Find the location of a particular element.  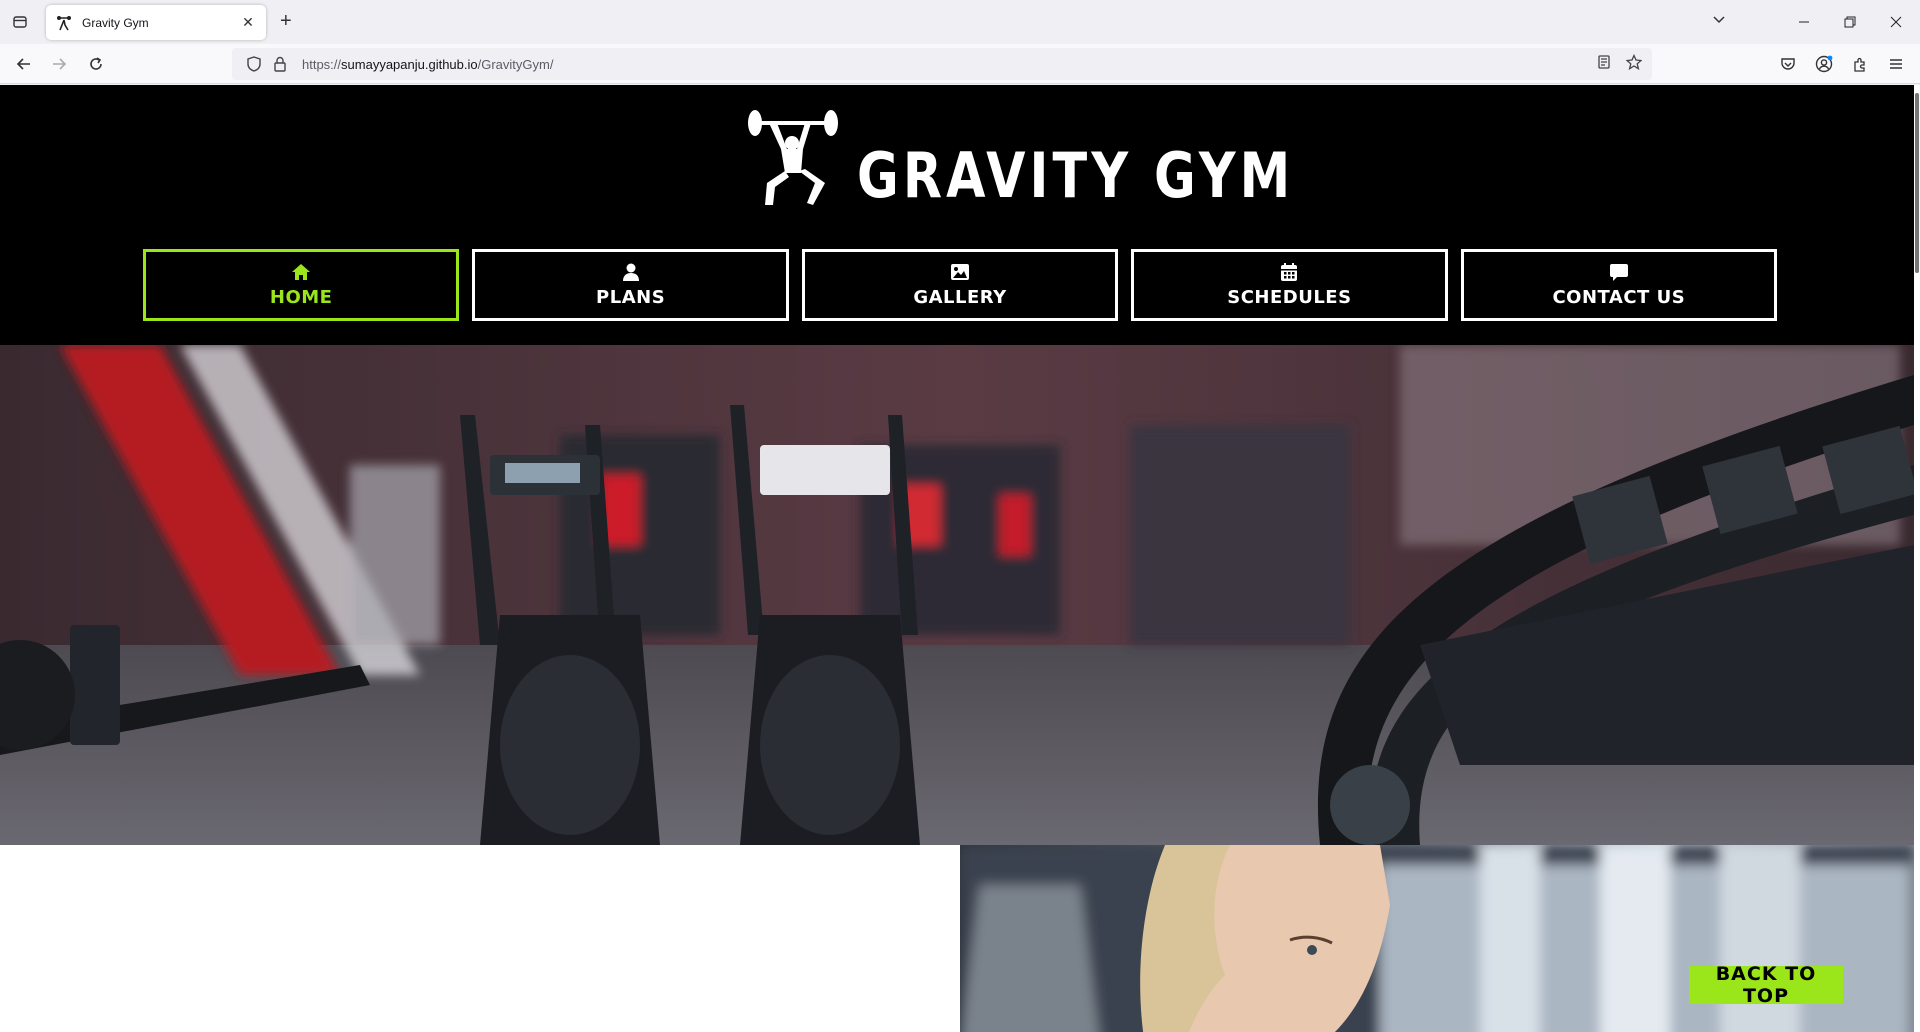

back-arrow-icon is located at coordinates (24, 64).